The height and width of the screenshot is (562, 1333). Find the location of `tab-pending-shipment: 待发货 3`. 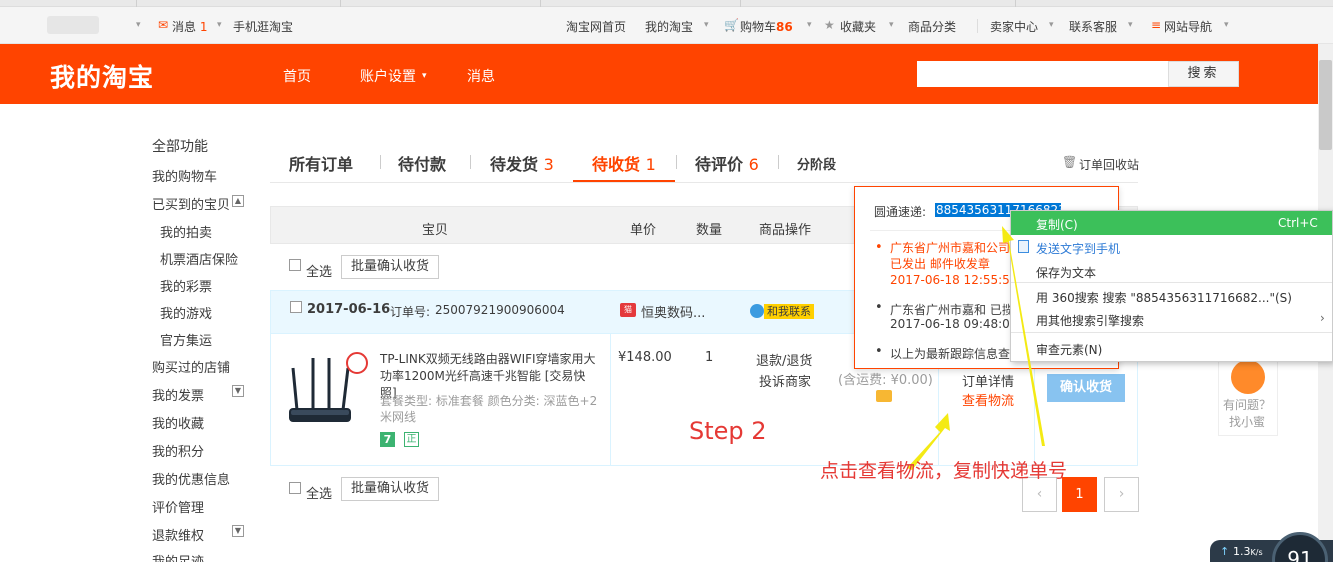

tab-pending-shipment: 待发货 3 is located at coordinates (522, 163).